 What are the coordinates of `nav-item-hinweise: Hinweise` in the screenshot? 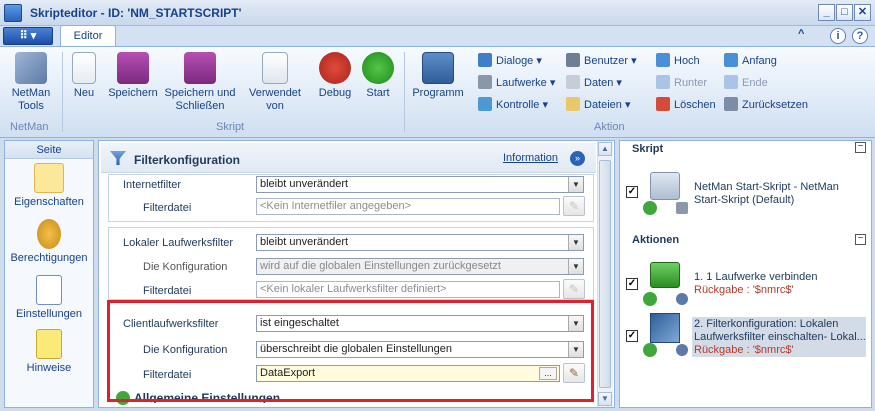 It's located at (49, 351).